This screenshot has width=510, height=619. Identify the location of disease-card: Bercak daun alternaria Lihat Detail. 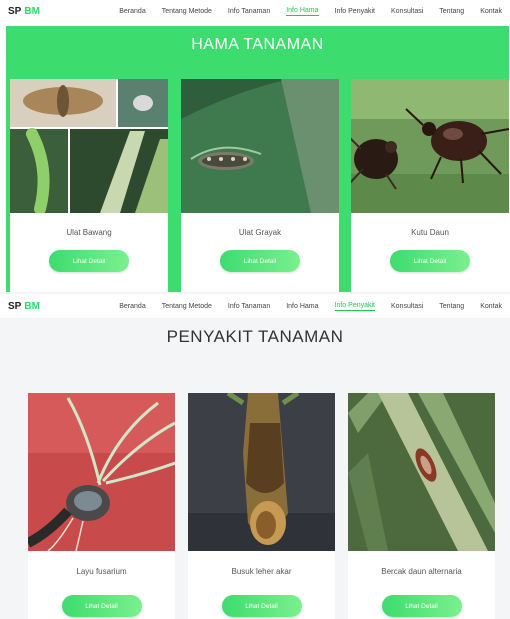
(421, 506).